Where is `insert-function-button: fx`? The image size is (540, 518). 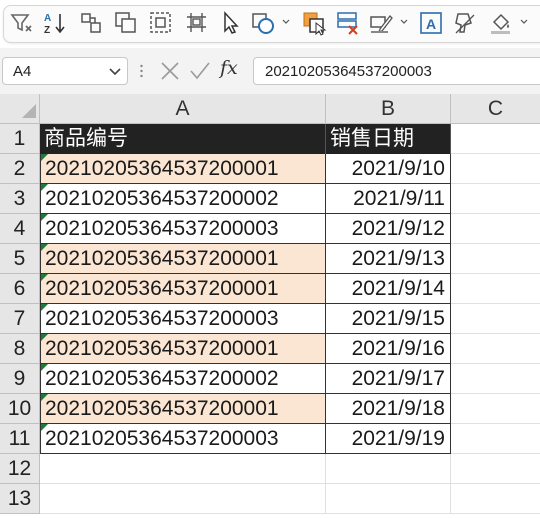 insert-function-button: fx is located at coordinates (229, 68).